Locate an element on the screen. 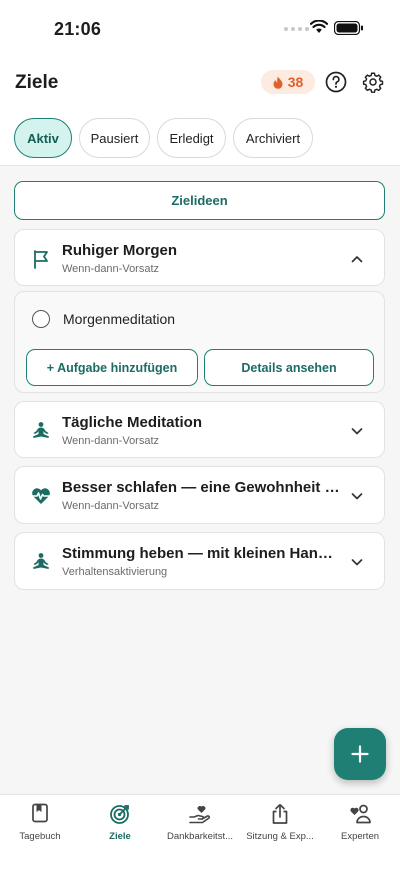 Image resolution: width=400 pixels, height=869 pixels. add-task-button: + Aufgabe hinzufügen is located at coordinates (112, 367).